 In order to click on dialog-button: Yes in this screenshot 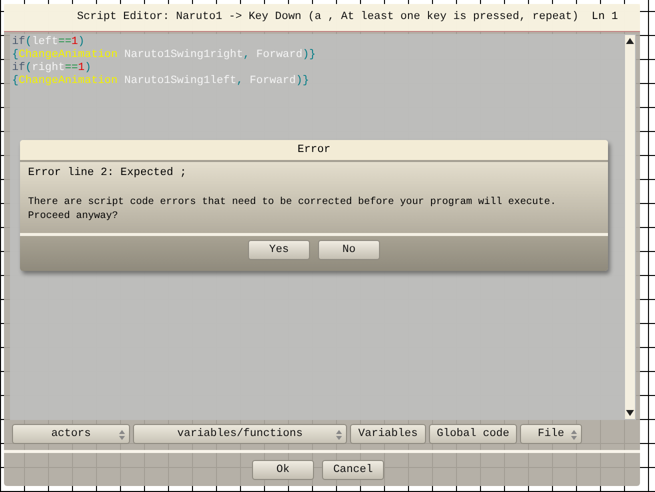, I will do `click(279, 250)`.